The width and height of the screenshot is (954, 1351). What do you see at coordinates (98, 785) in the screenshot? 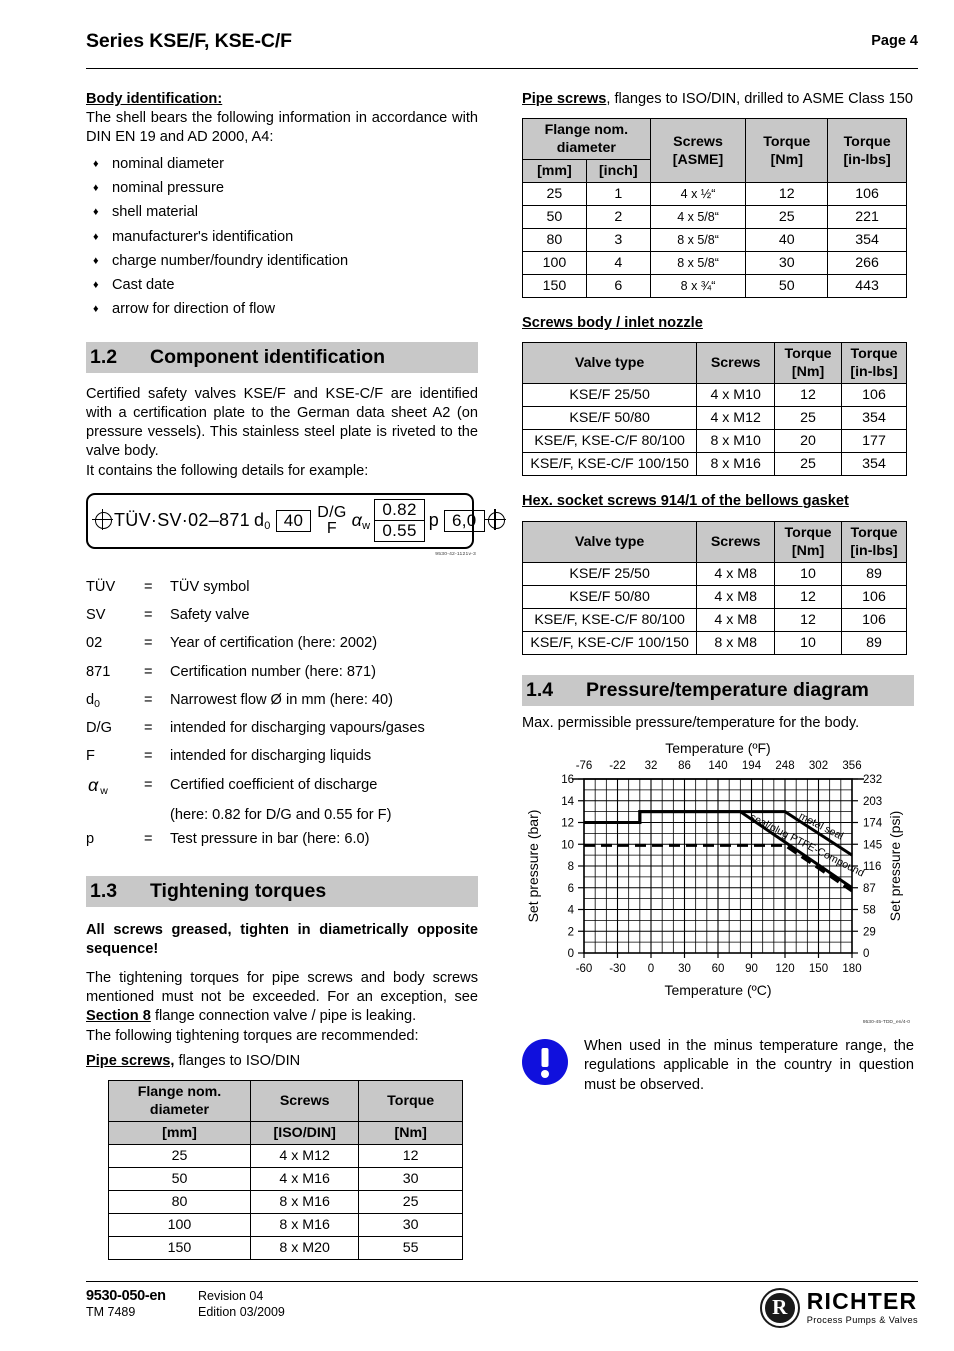
I see `legend-key: αw` at bounding box center [98, 785].